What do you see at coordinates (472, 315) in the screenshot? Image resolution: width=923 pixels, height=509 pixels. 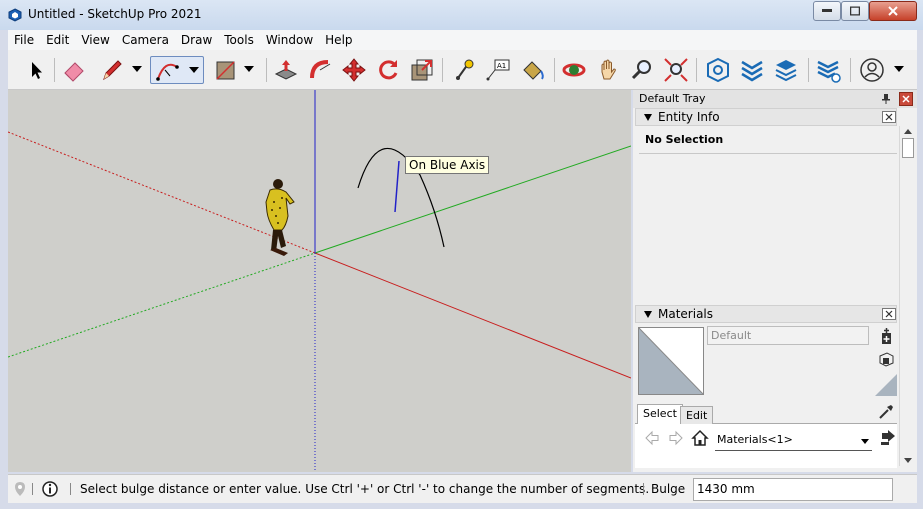 I see `red-axis-positive` at bounding box center [472, 315].